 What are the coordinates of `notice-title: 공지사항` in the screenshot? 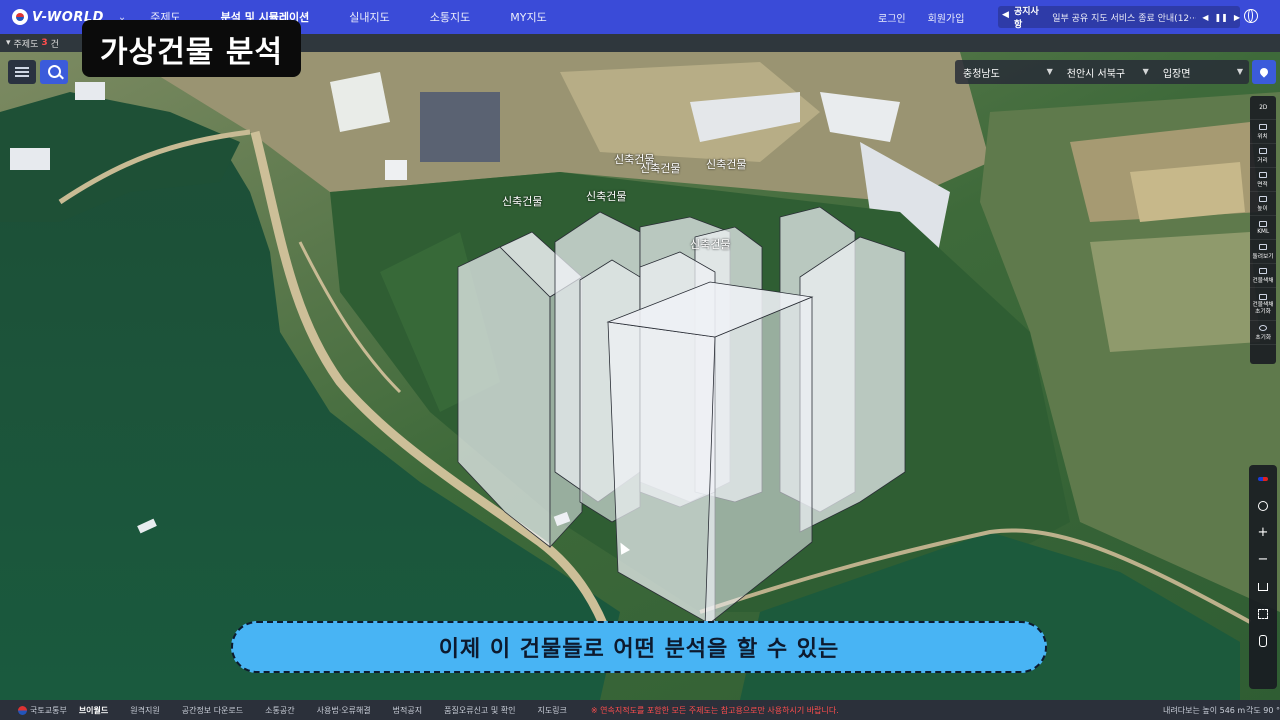 It's located at (1026, 18).